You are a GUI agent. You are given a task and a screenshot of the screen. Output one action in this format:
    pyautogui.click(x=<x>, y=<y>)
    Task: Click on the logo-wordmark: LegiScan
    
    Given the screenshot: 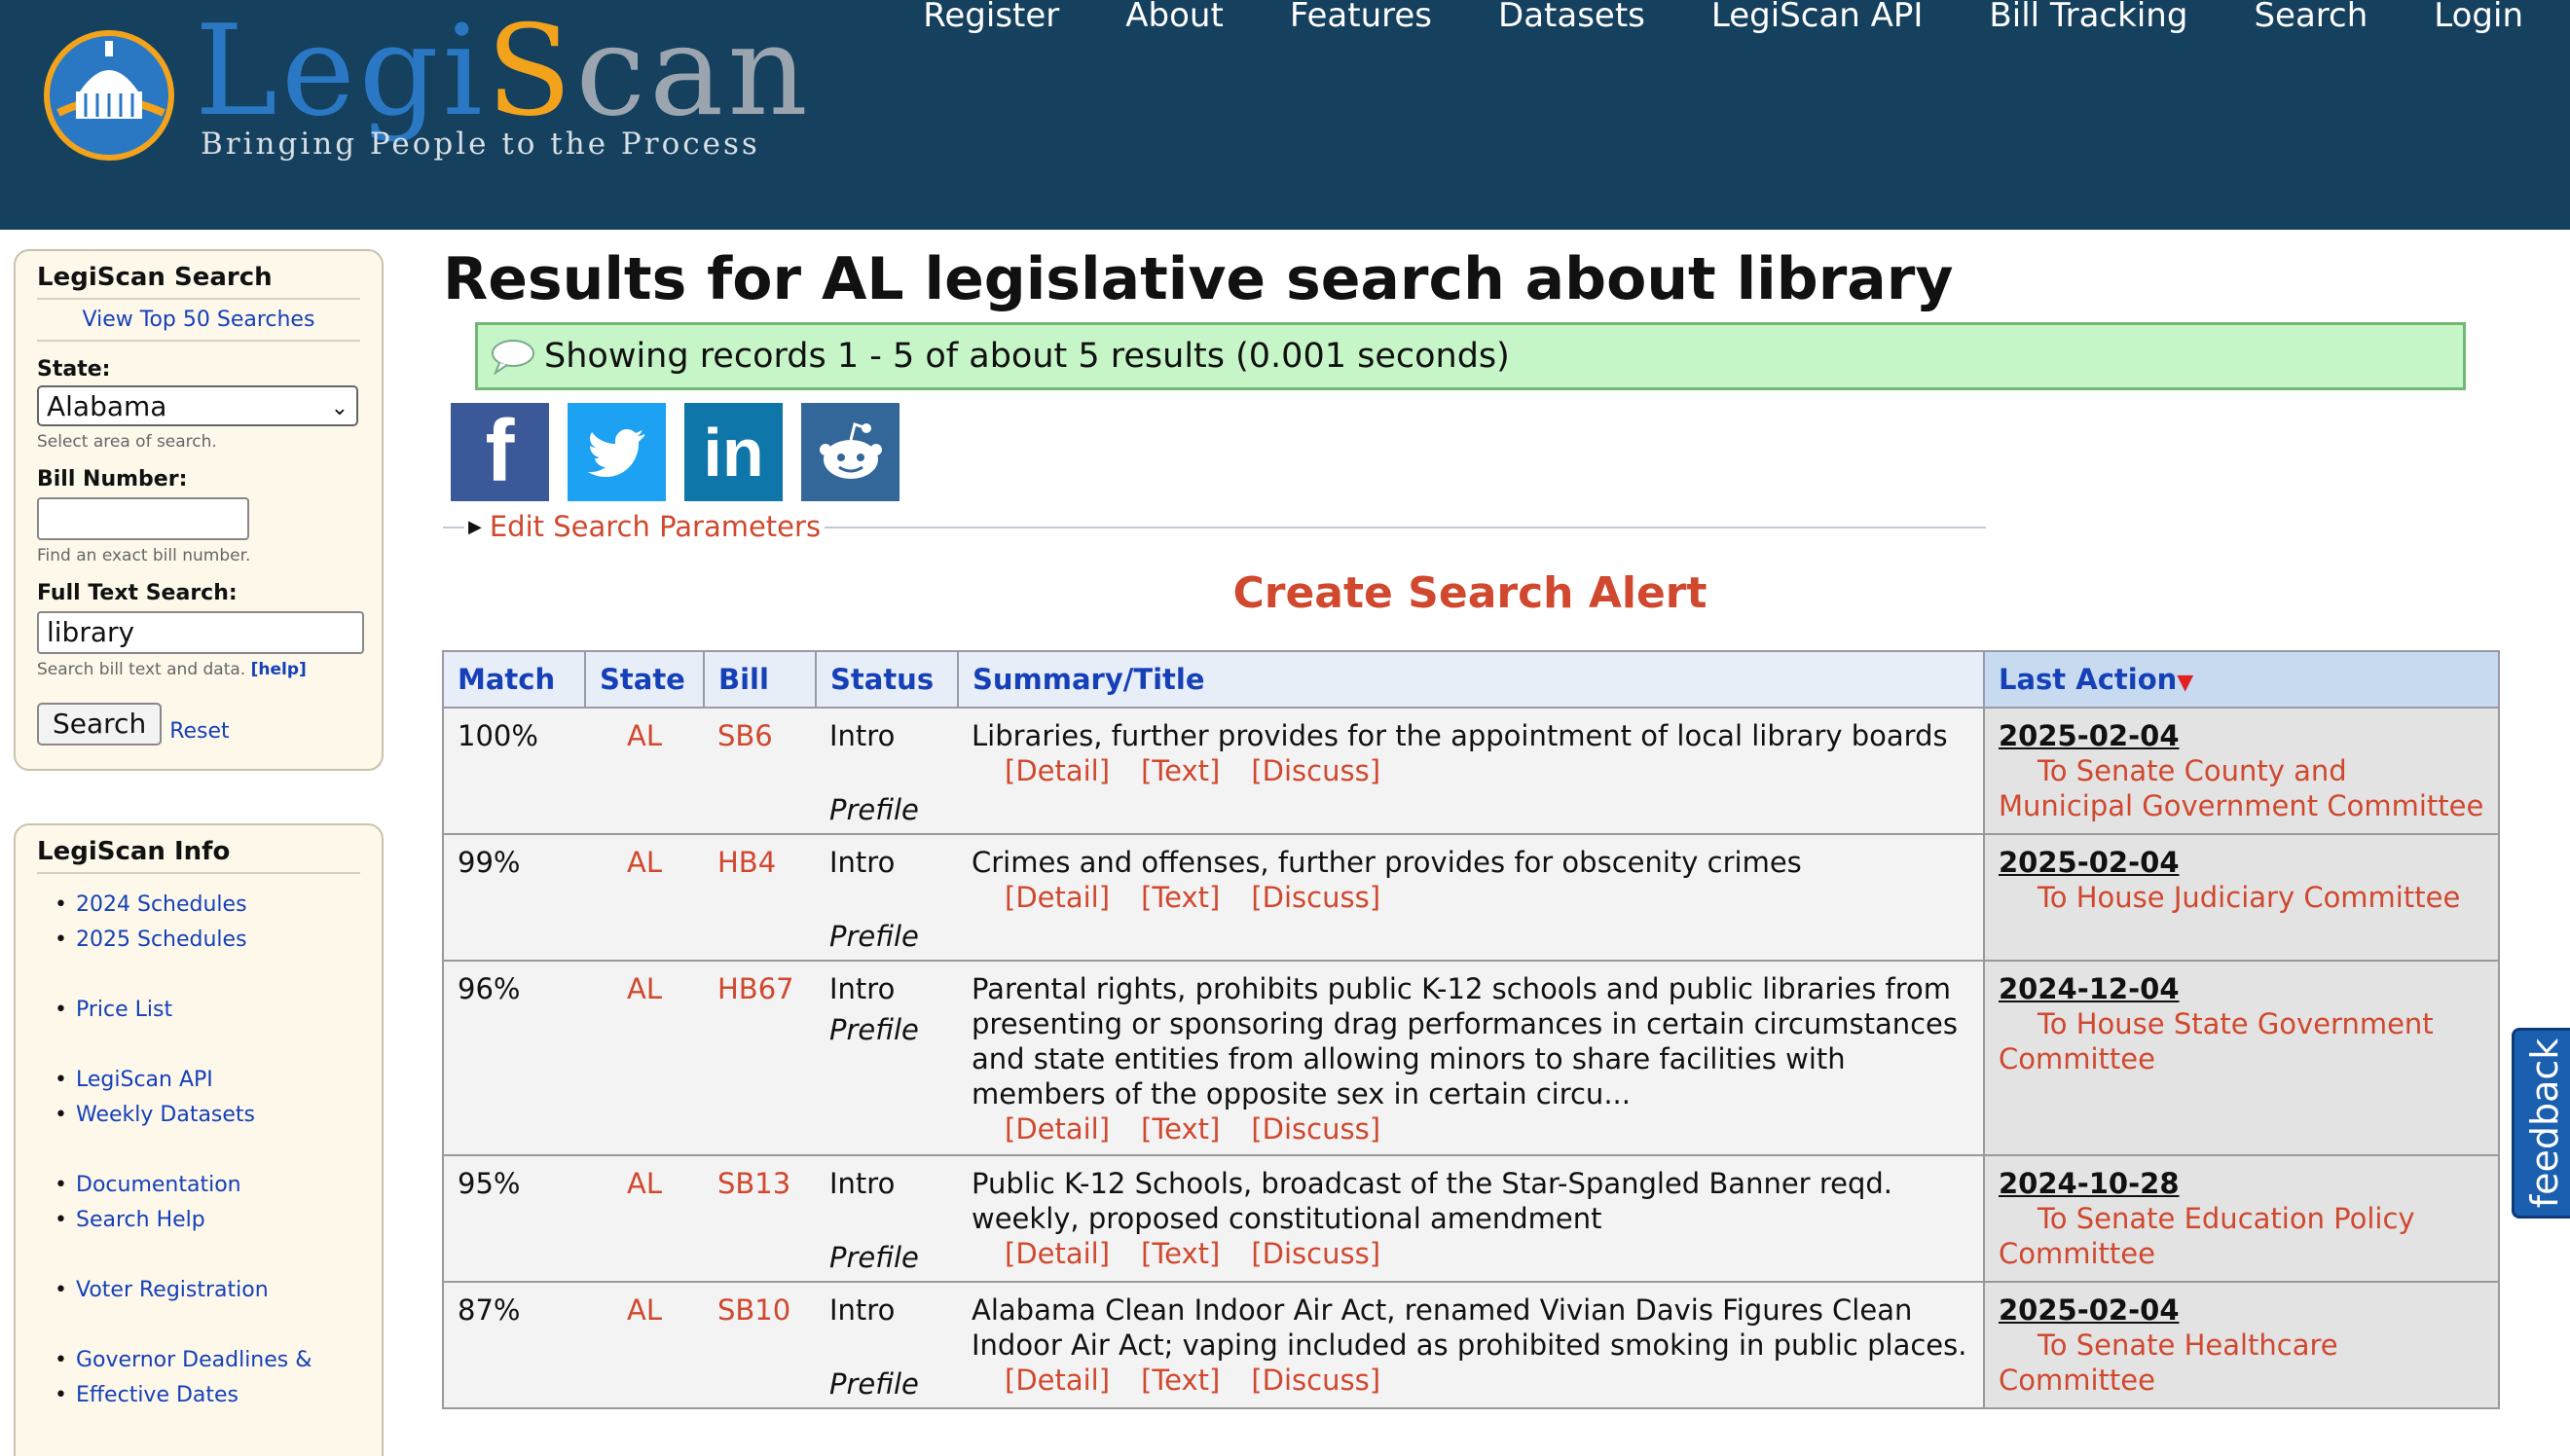 What is the action you would take?
    pyautogui.click(x=503, y=72)
    